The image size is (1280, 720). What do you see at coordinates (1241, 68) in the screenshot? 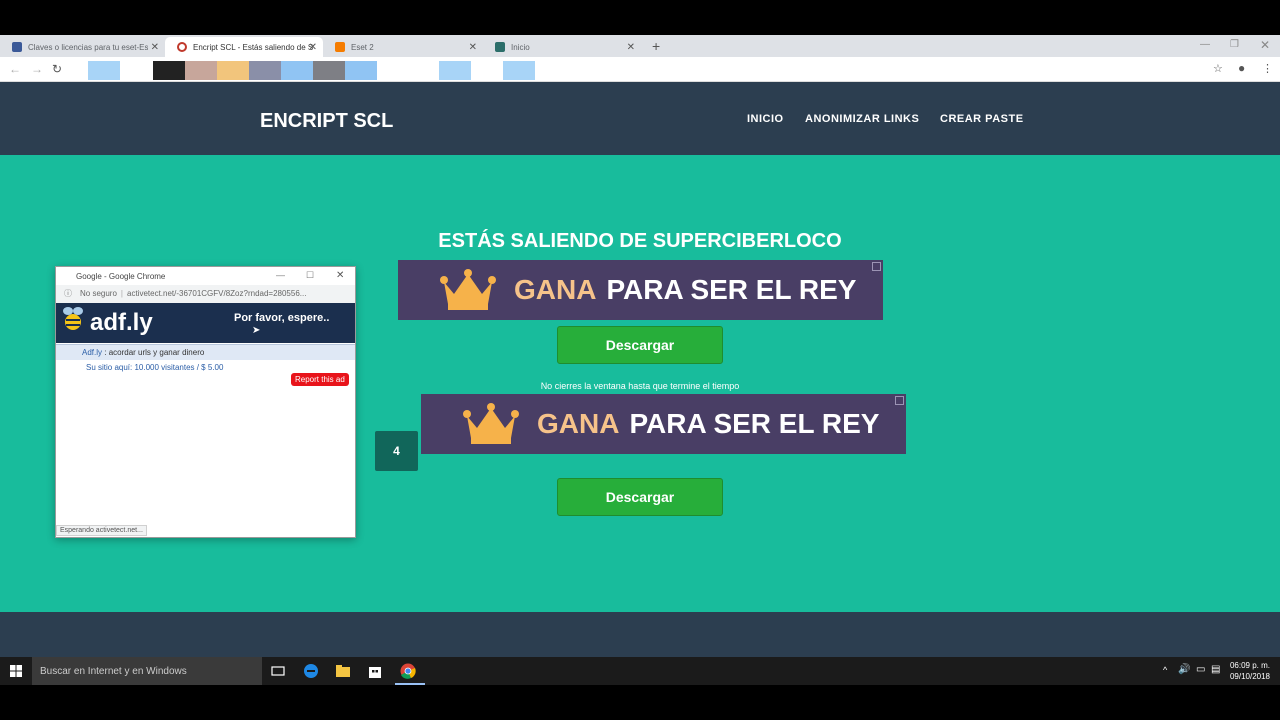
I see `profile-icon: ●` at bounding box center [1241, 68].